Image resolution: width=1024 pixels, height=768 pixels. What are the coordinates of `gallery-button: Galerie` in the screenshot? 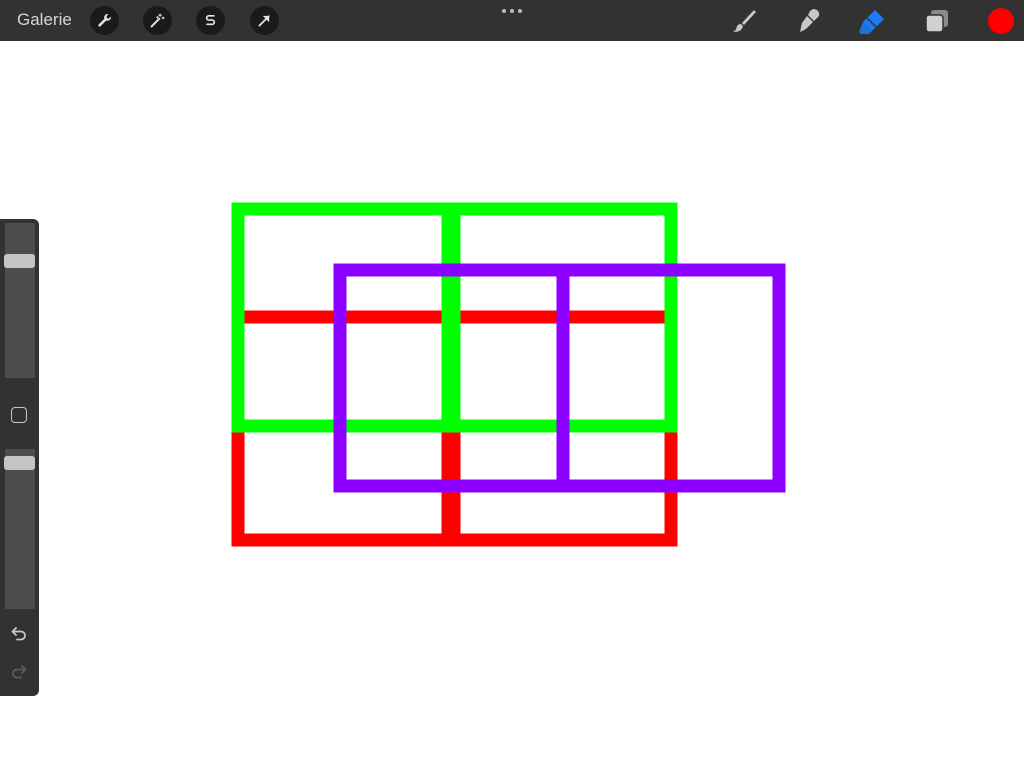 It's located at (44, 20).